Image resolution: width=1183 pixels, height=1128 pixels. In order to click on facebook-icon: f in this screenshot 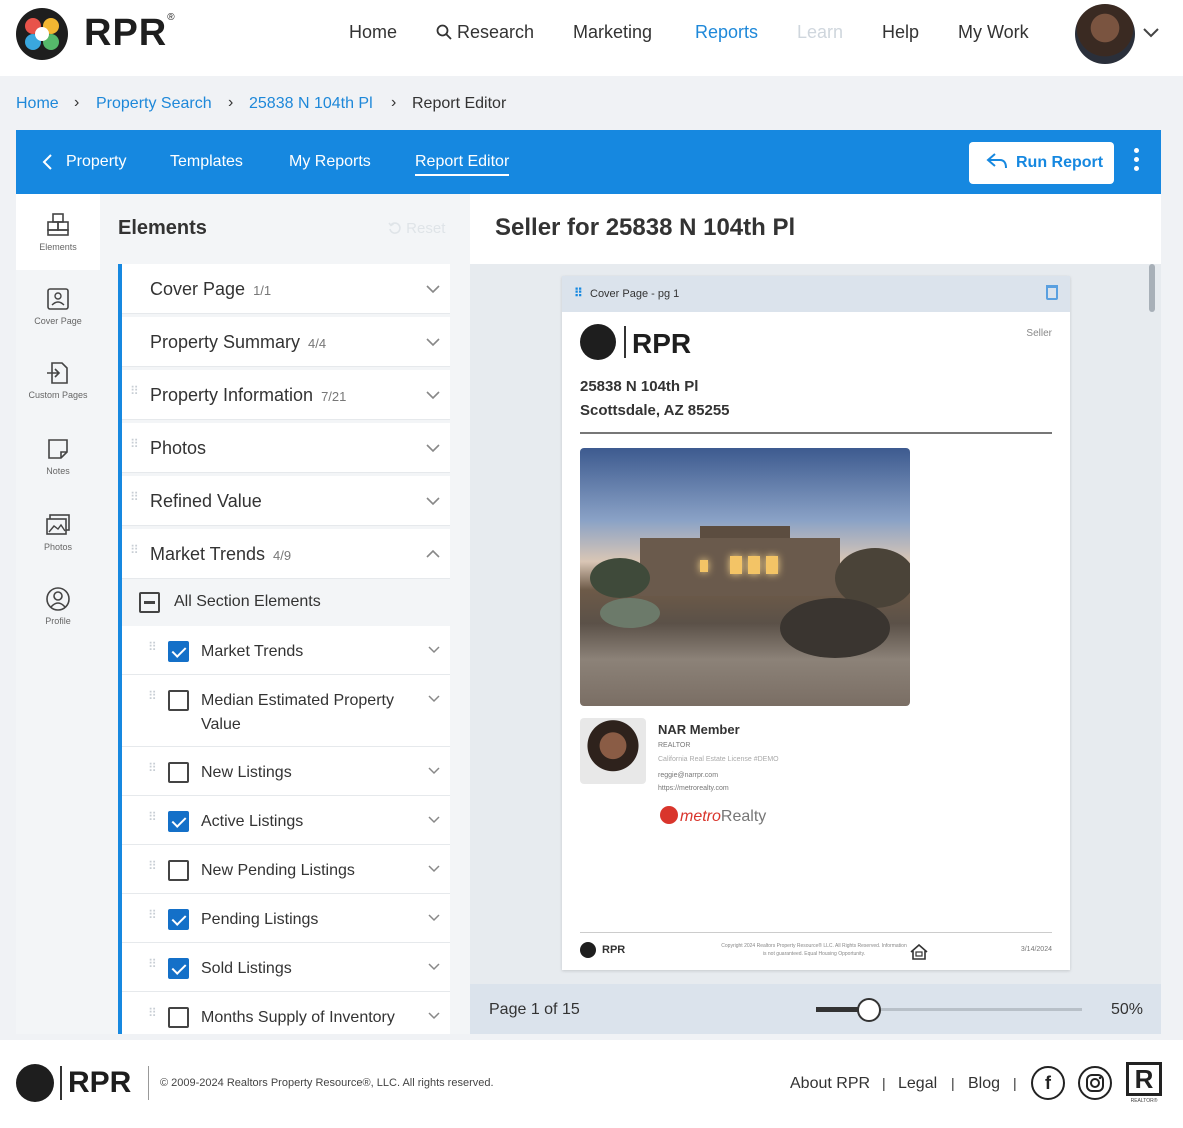, I will do `click(1048, 1083)`.